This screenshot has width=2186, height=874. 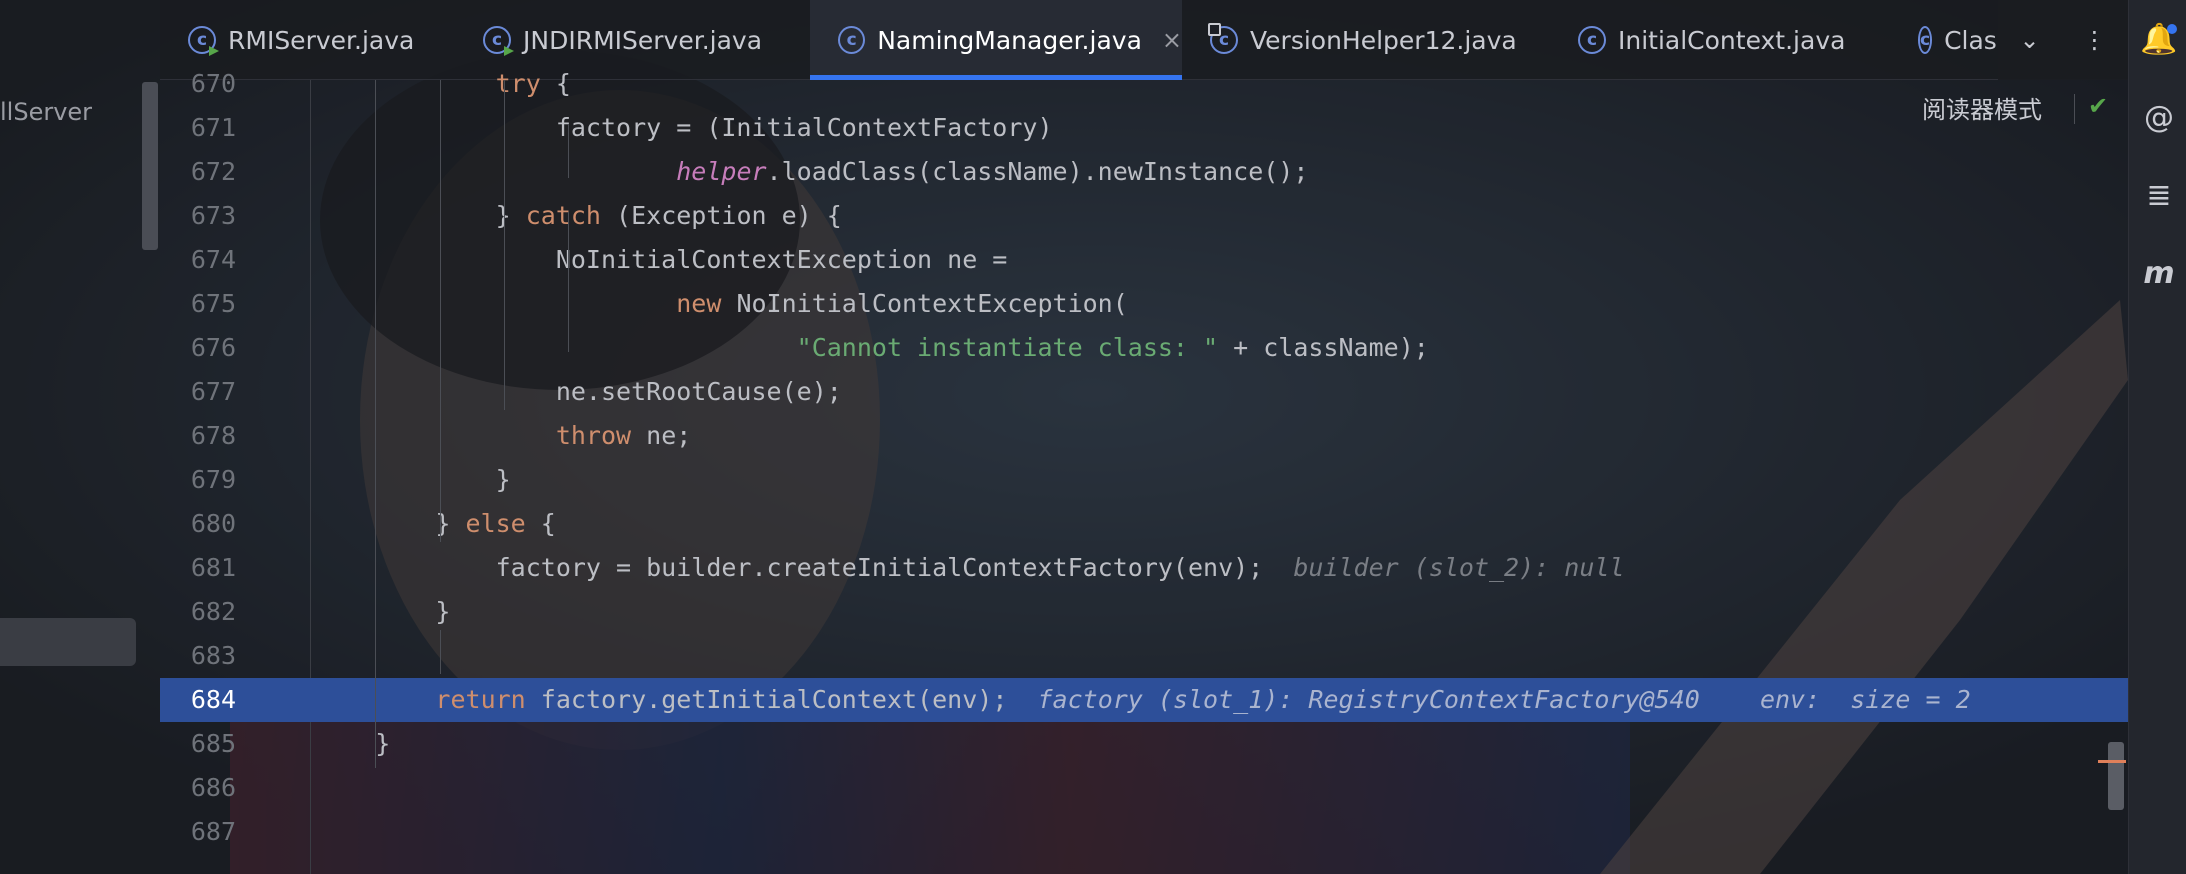 I want to click on tab-label: NamingManager.java, so click(x=1009, y=40).